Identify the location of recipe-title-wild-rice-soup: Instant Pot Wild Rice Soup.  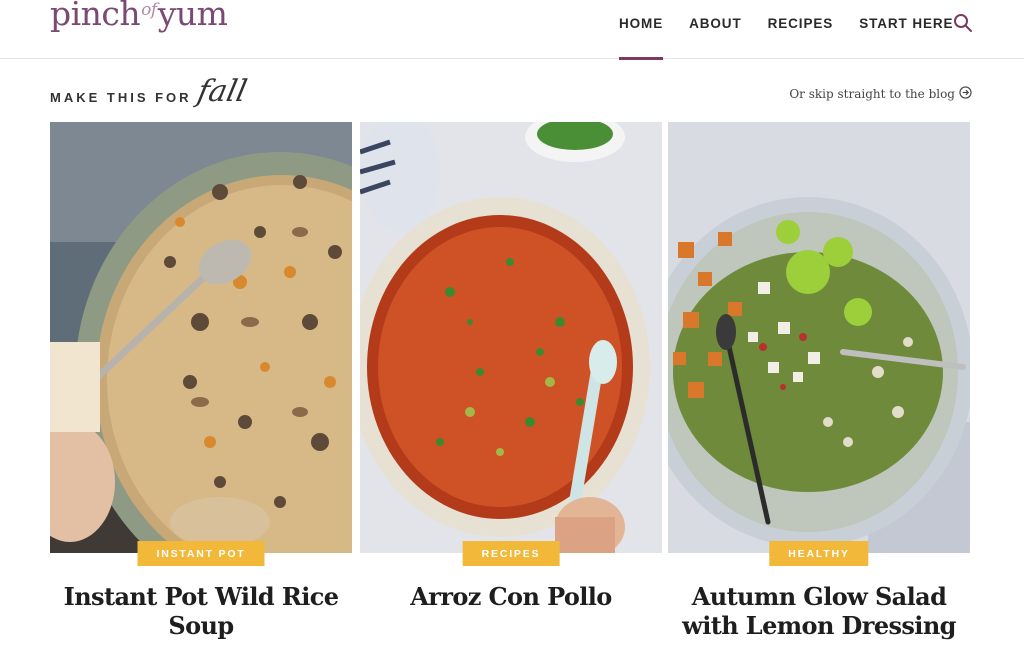
(201, 611).